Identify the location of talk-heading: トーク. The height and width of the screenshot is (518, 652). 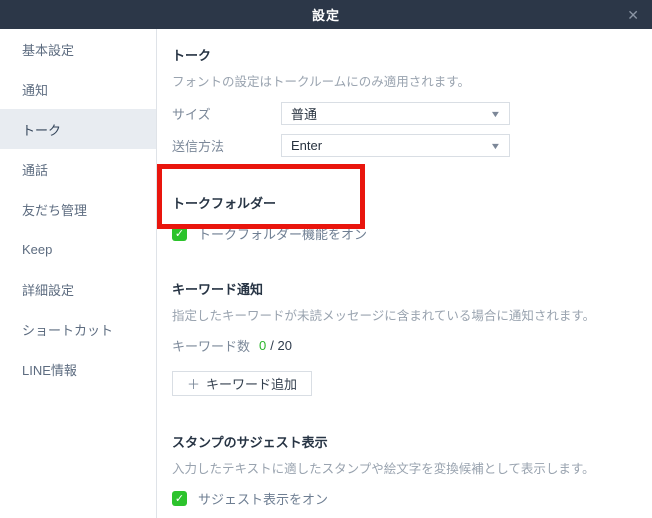
(192, 55).